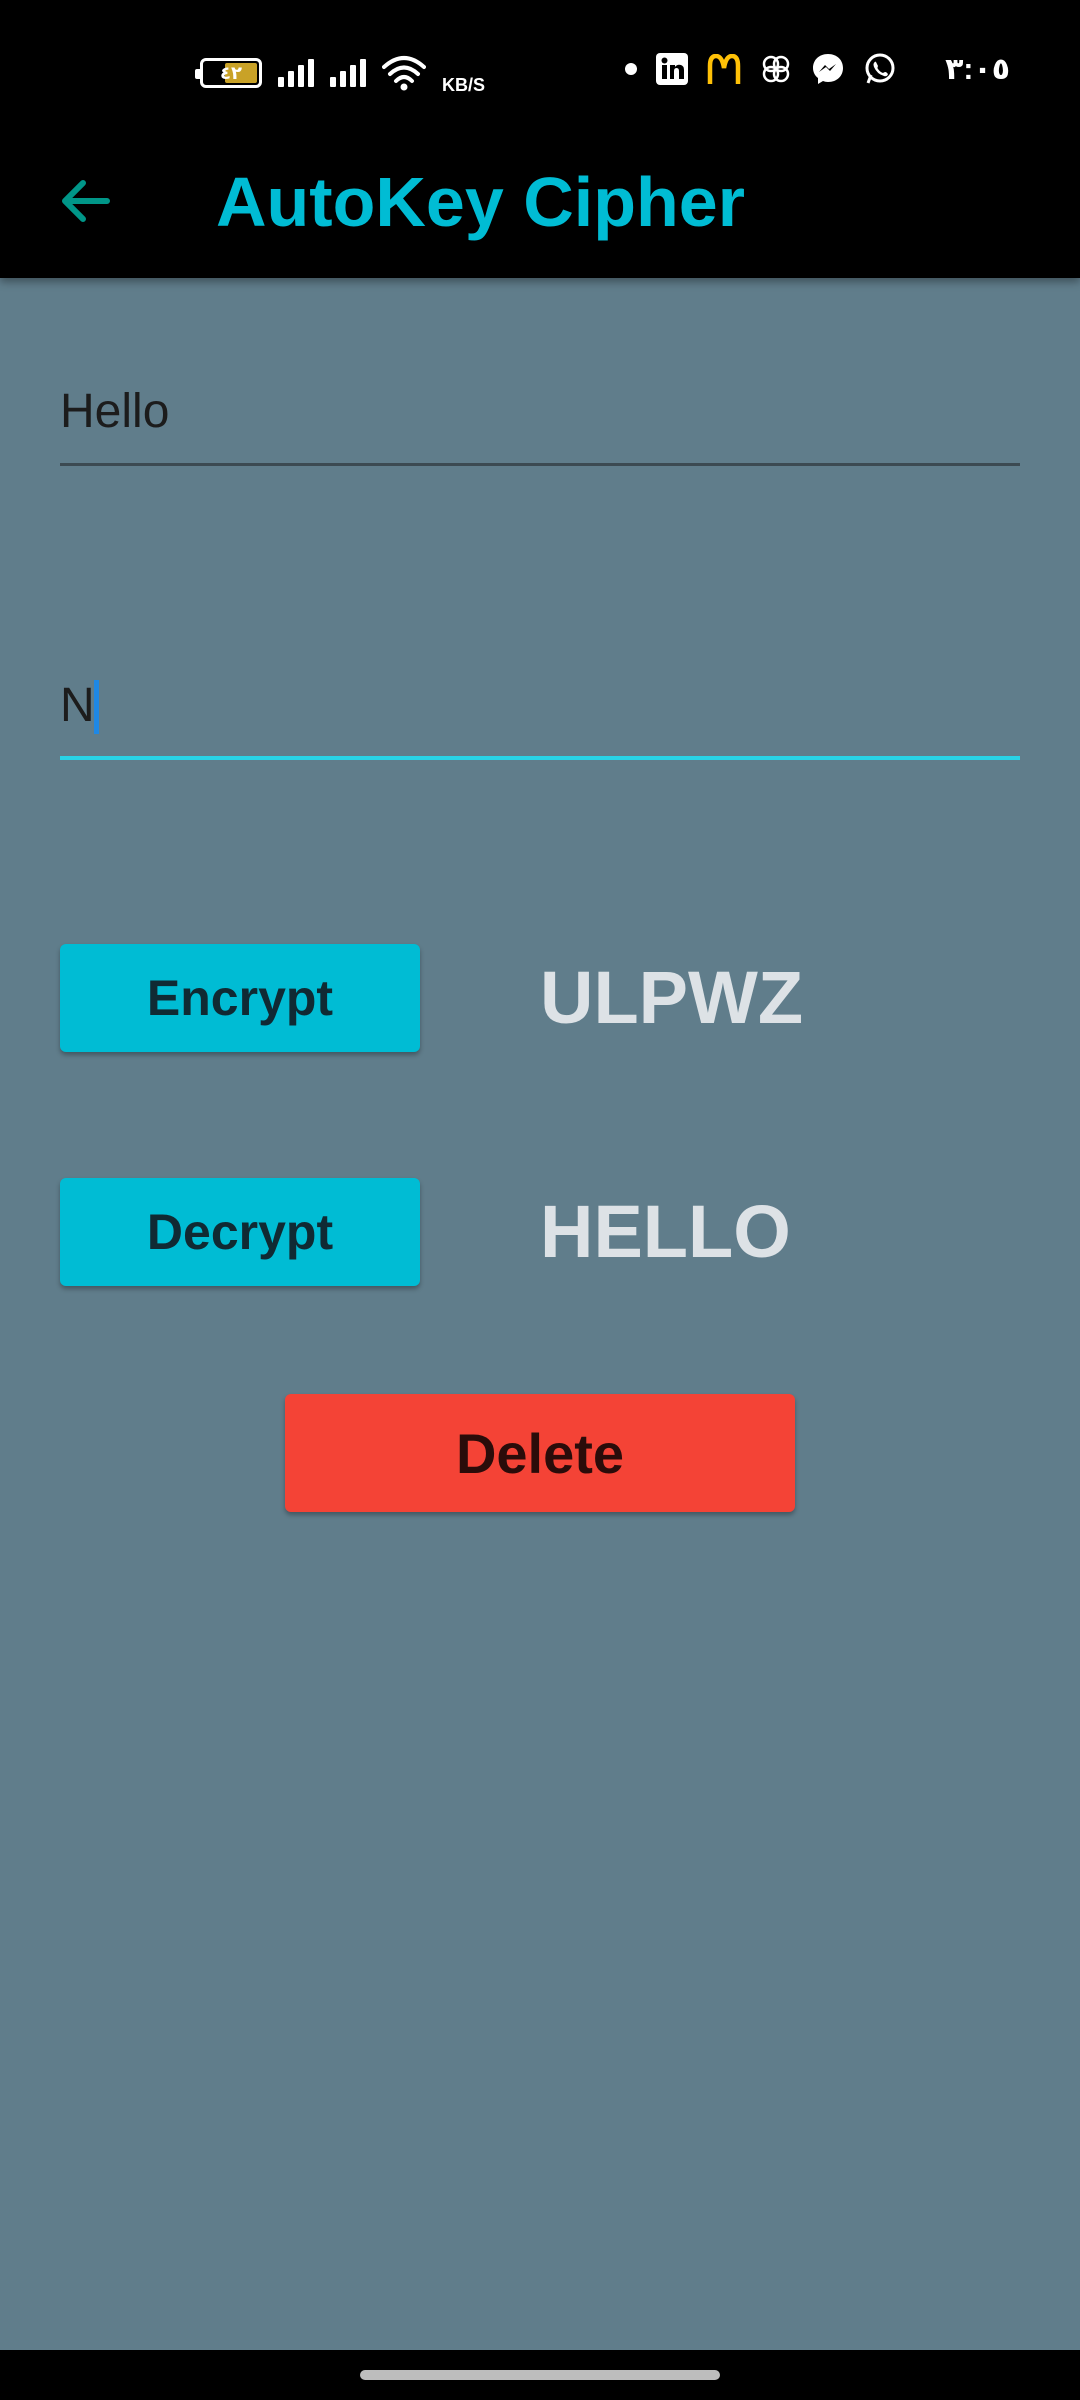  What do you see at coordinates (665, 1231) in the screenshot?
I see `decrypt-result: HELLO` at bounding box center [665, 1231].